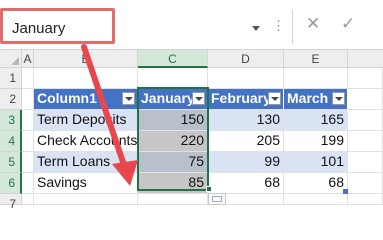 The image size is (383, 240). What do you see at coordinates (246, 59) in the screenshot?
I see `column-header-d: D` at bounding box center [246, 59].